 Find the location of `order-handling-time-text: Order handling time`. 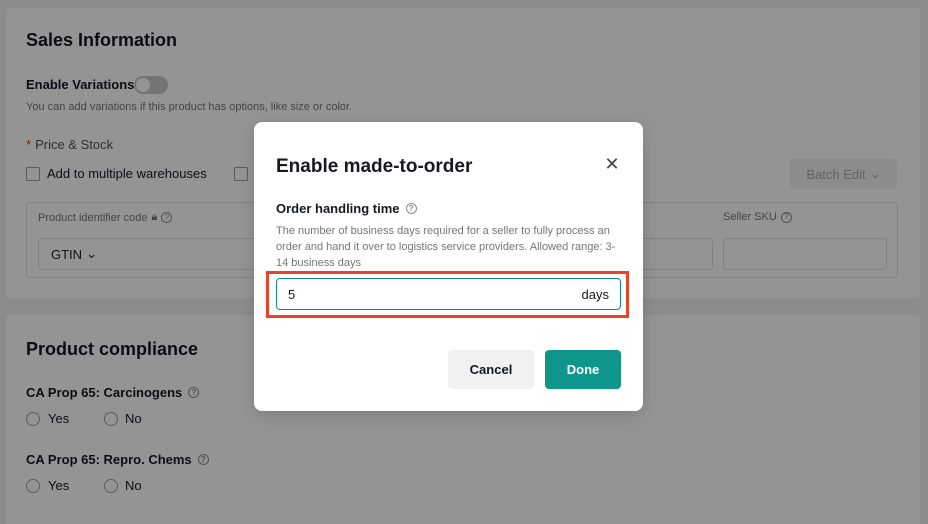

order-handling-time-text: Order handling time is located at coordinates (338, 208).